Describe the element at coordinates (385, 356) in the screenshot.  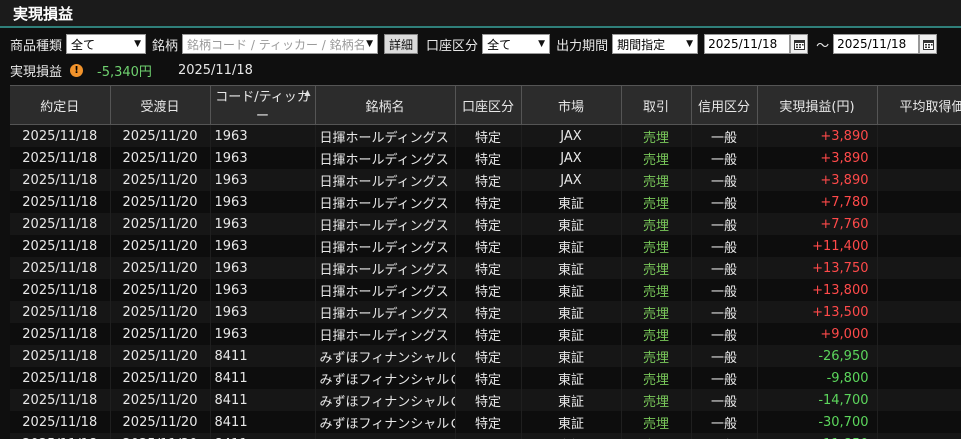
I see `cell-name: みずほフィナンシャルＧ` at that location.